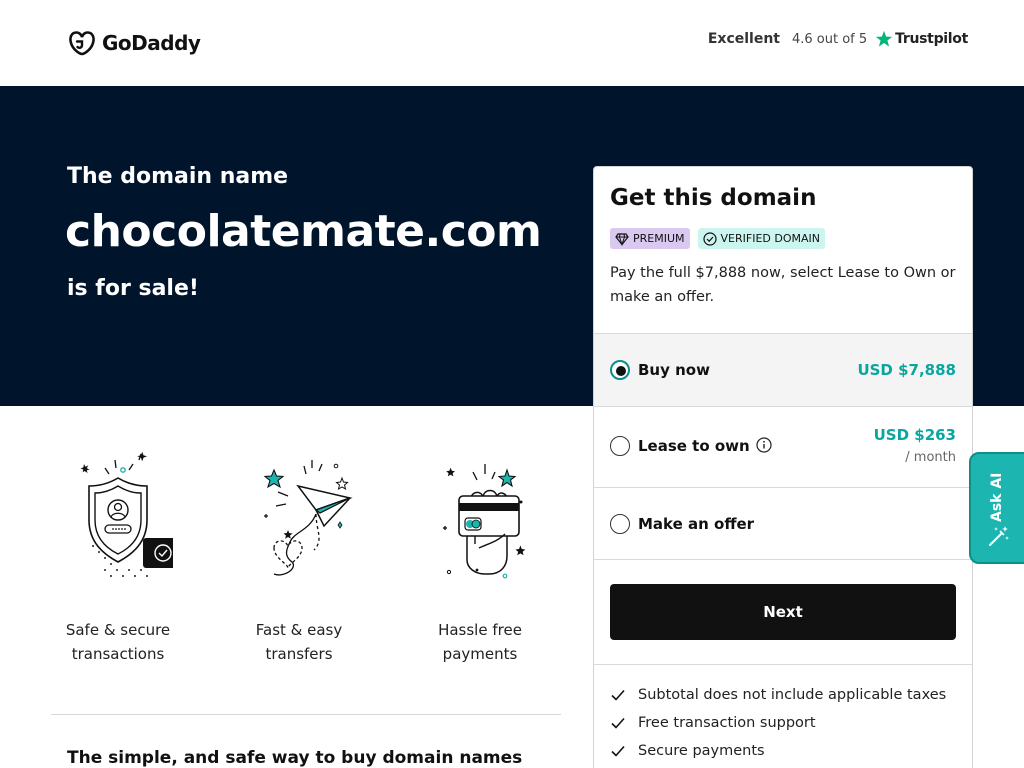  I want to click on trustpilot-wordmark: Trustpilot, so click(931, 39).